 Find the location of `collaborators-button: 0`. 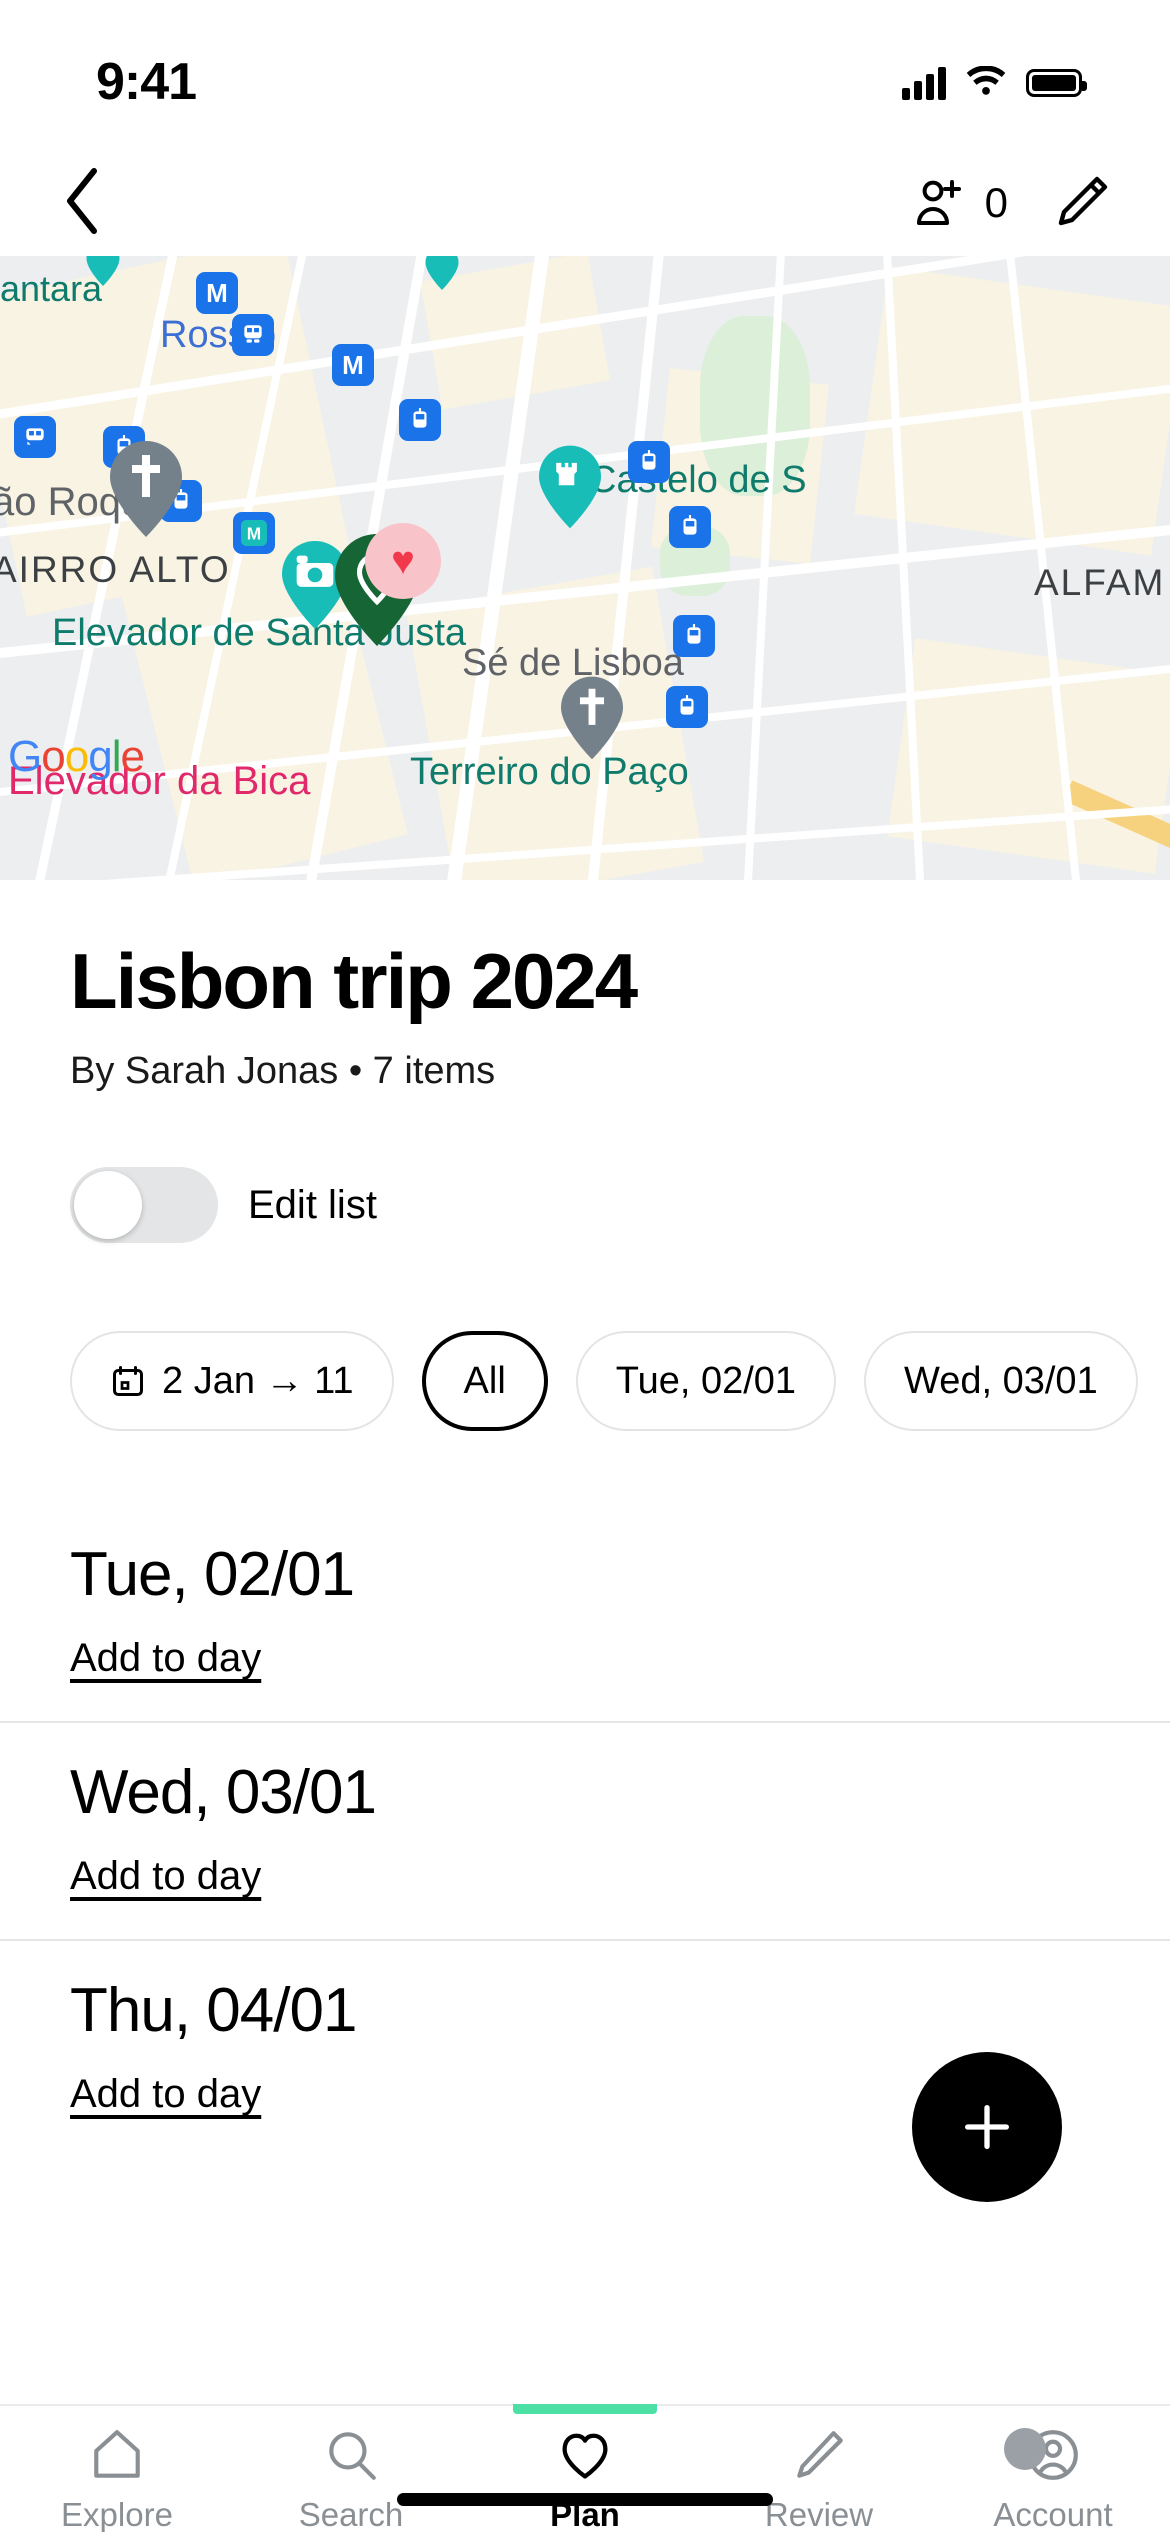

collaborators-button: 0 is located at coordinates (959, 203).